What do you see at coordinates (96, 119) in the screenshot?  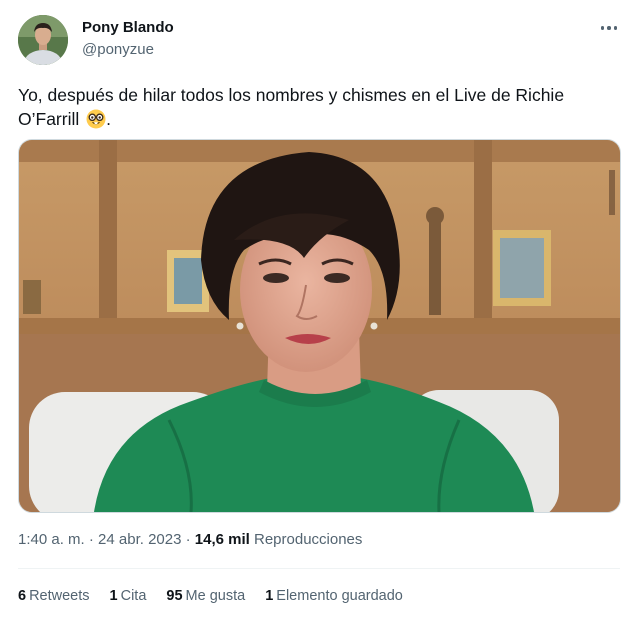 I see `nerd-face-emoji-icon` at bounding box center [96, 119].